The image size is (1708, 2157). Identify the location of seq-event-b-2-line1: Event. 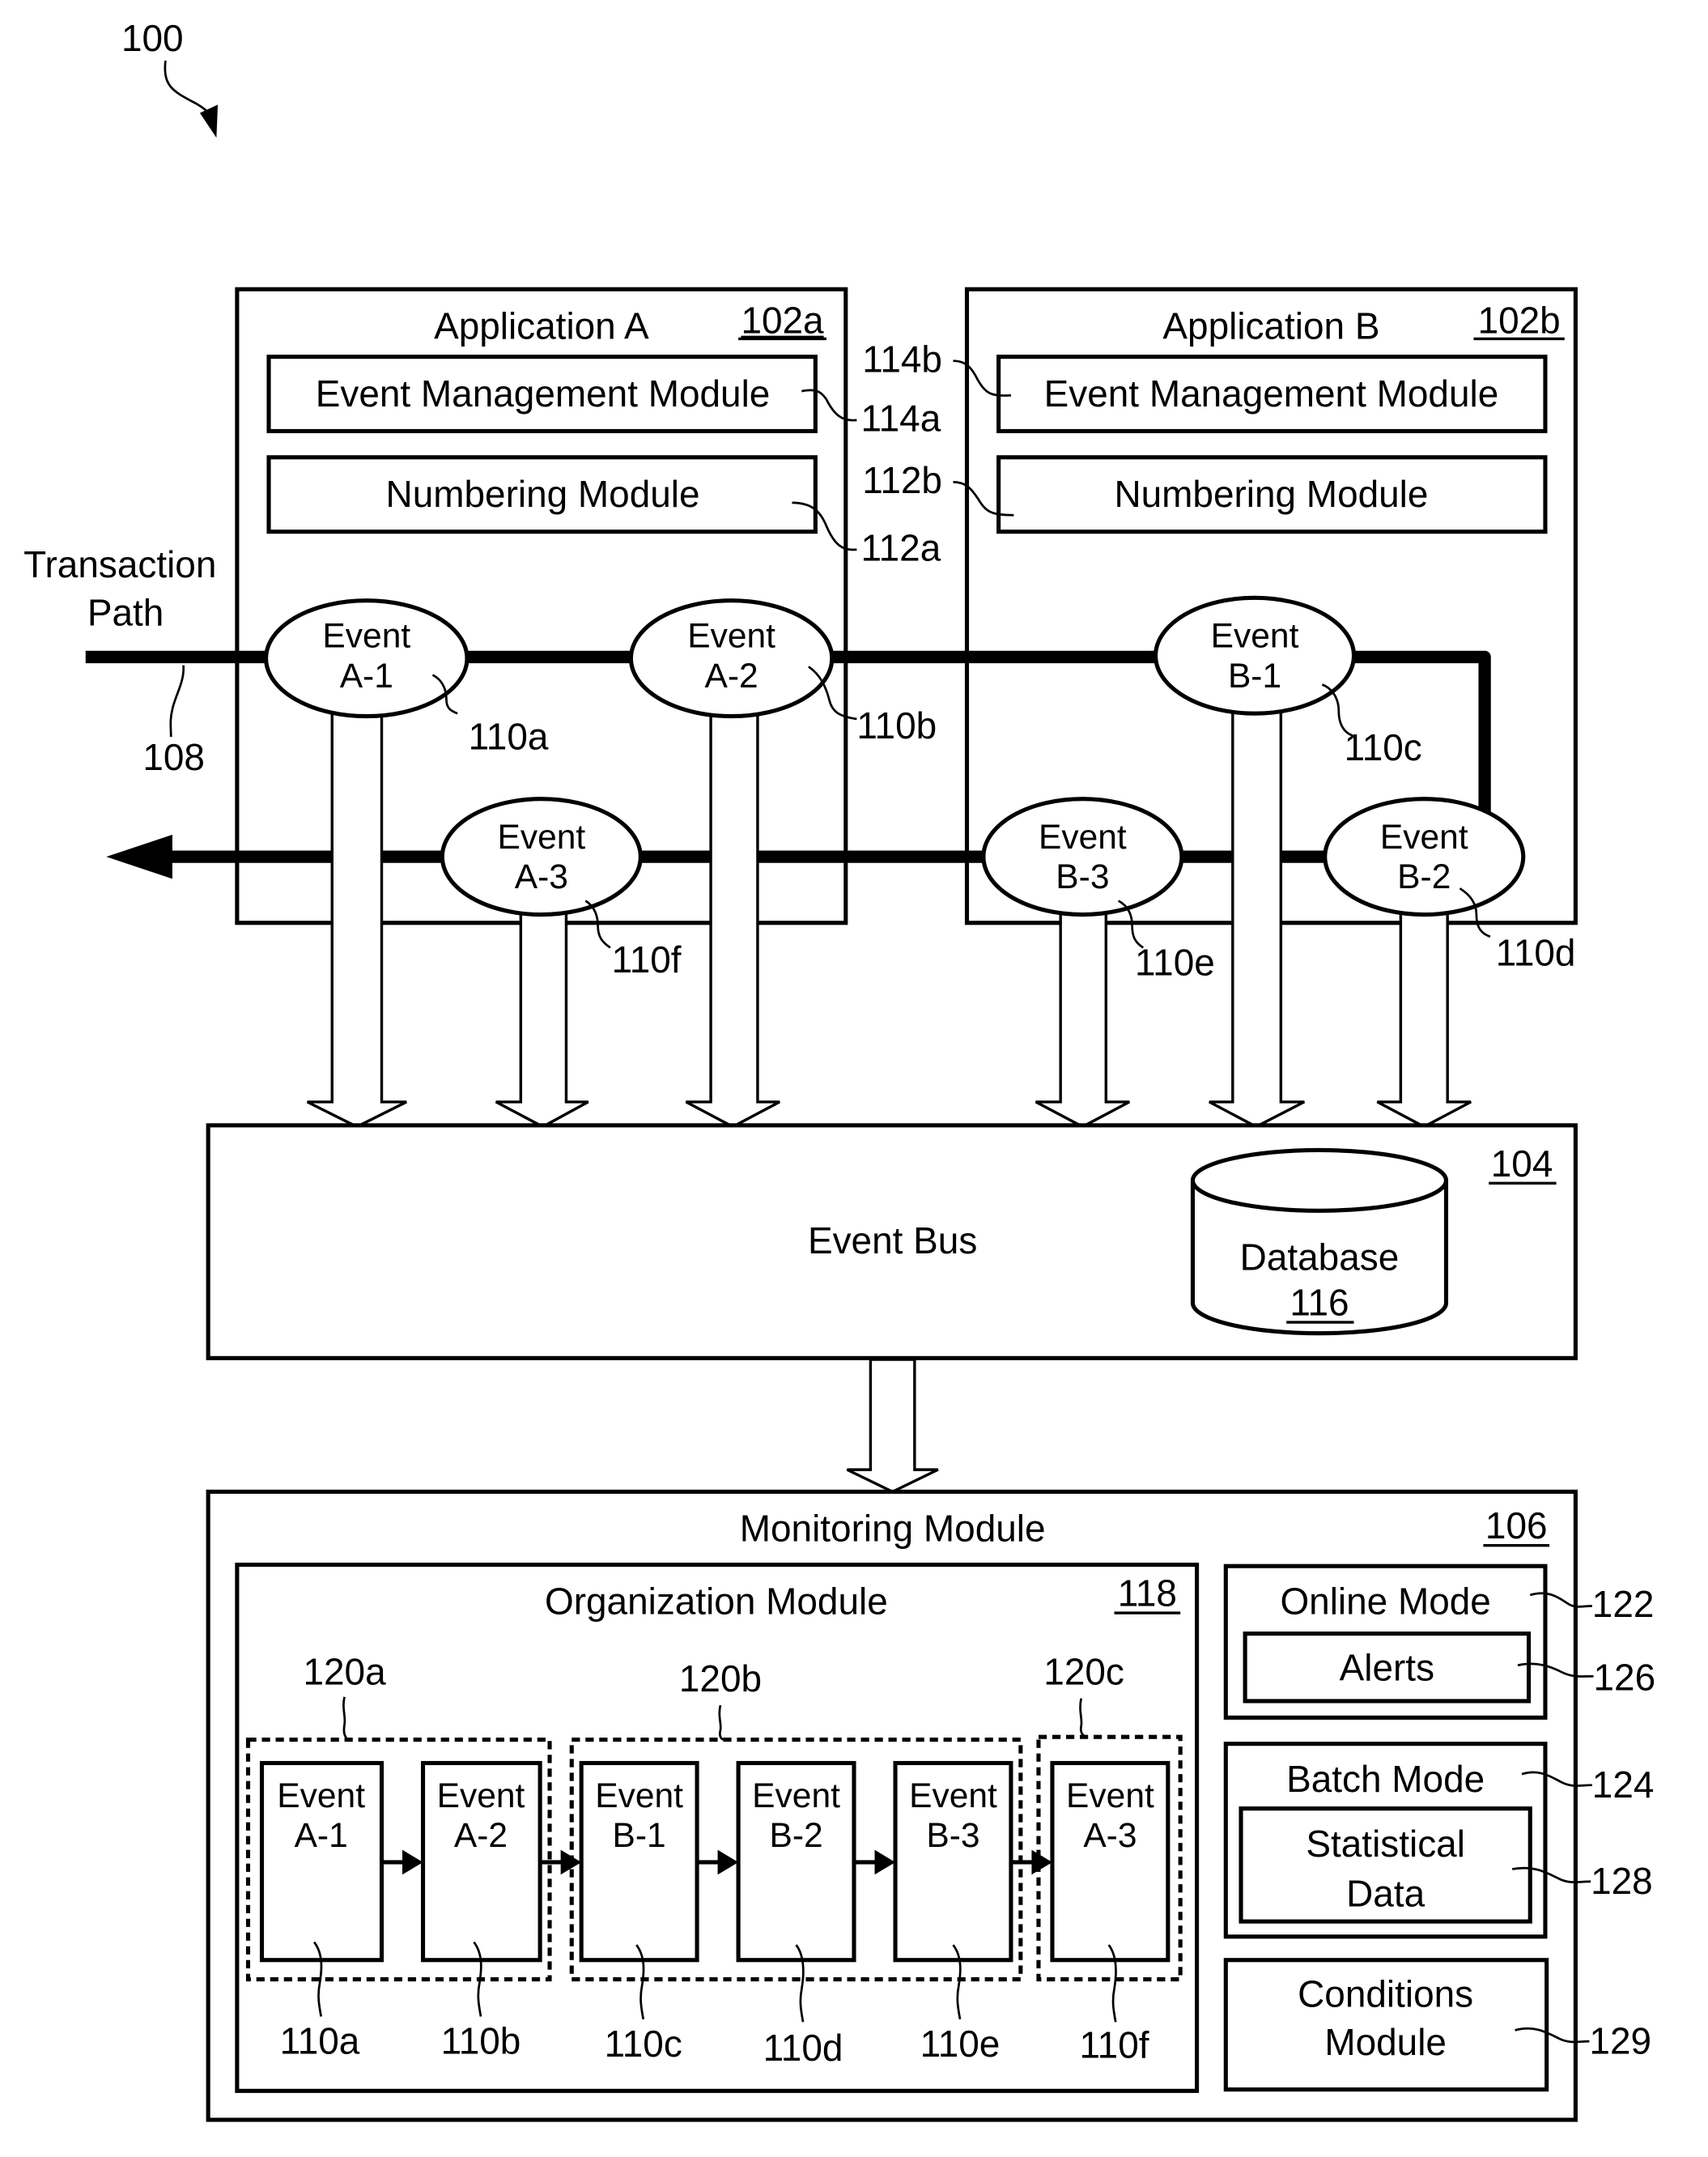
(796, 1796).